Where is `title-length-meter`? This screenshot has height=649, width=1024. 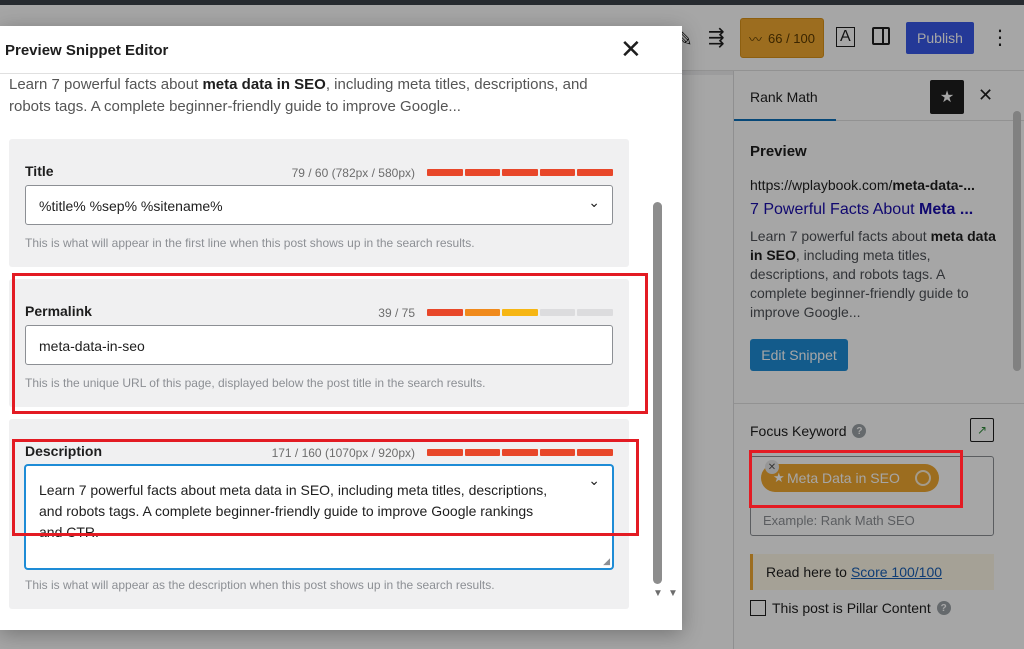
title-length-meter is located at coordinates (520, 172).